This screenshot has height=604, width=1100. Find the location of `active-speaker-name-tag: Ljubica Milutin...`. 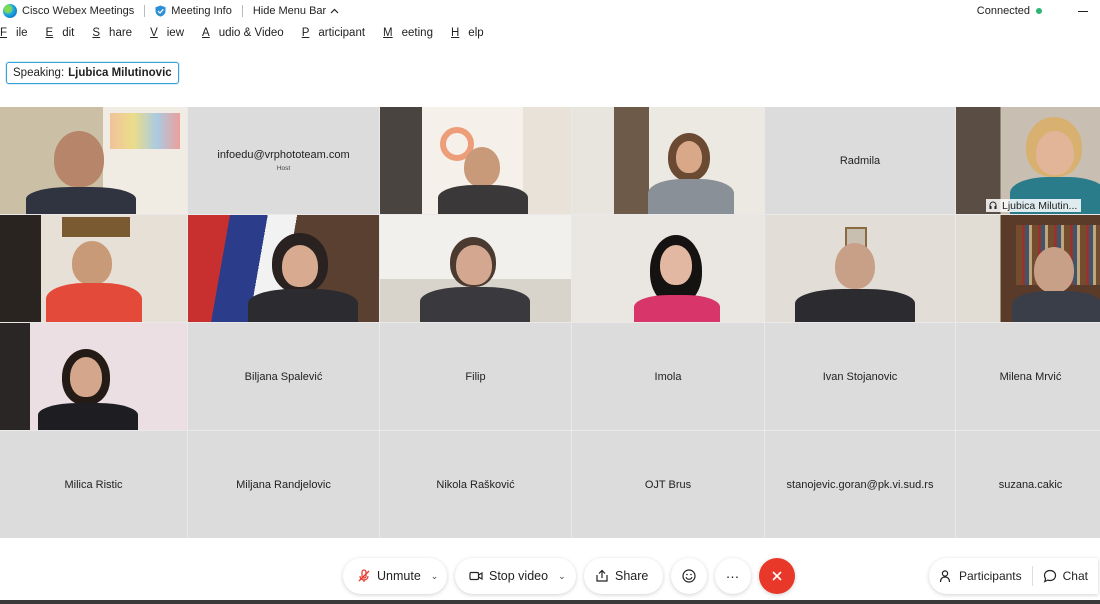

active-speaker-name-tag: Ljubica Milutin... is located at coordinates (1034, 205).